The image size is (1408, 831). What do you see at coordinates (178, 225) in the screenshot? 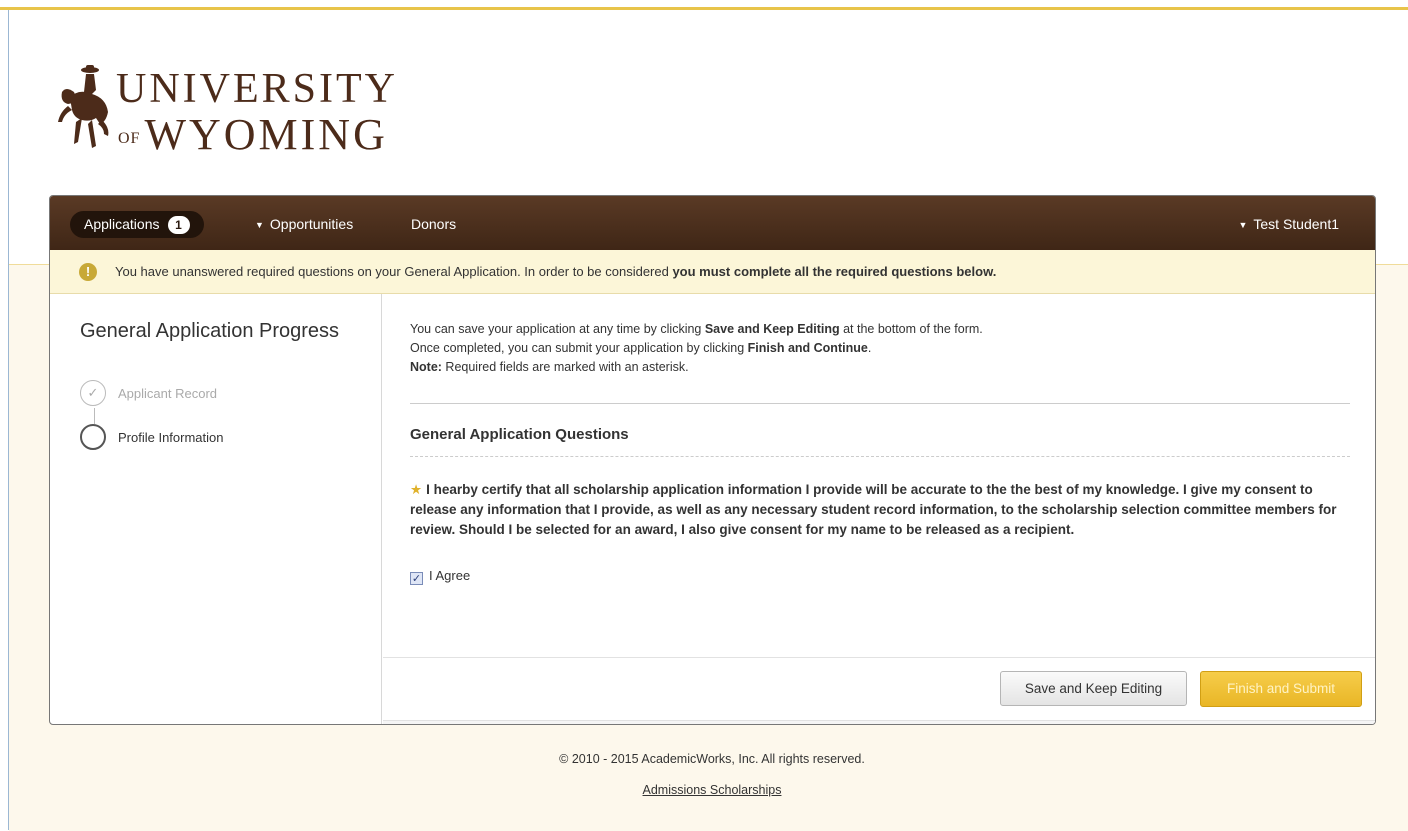
I see `applications-count-badge: 1` at bounding box center [178, 225].